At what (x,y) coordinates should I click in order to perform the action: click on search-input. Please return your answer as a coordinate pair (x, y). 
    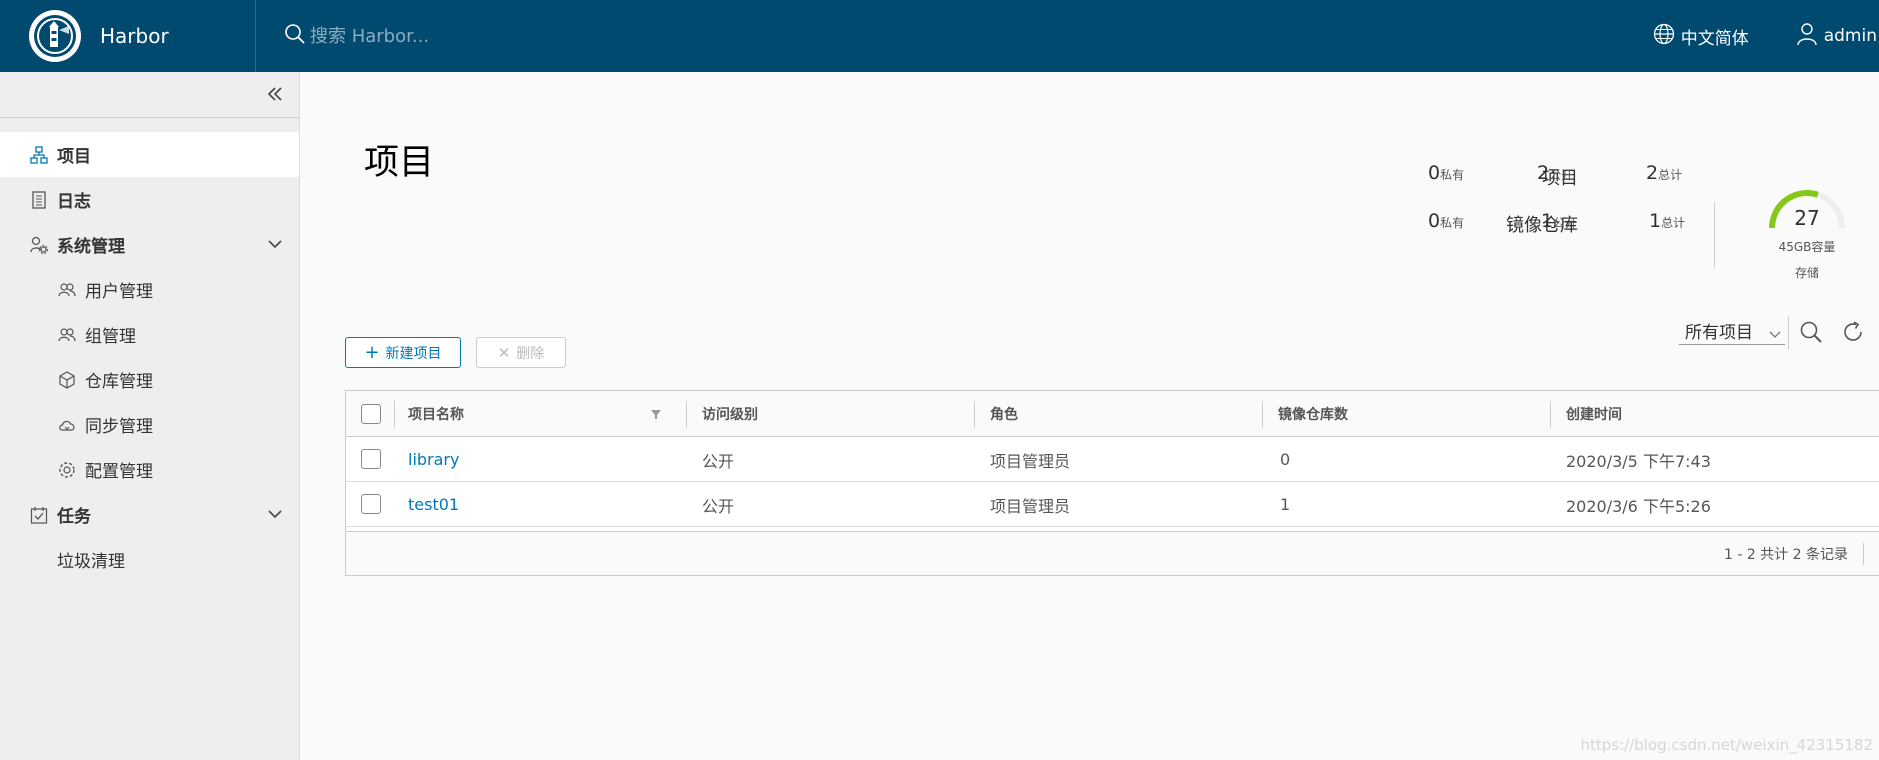
    Looking at the image, I should click on (460, 36).